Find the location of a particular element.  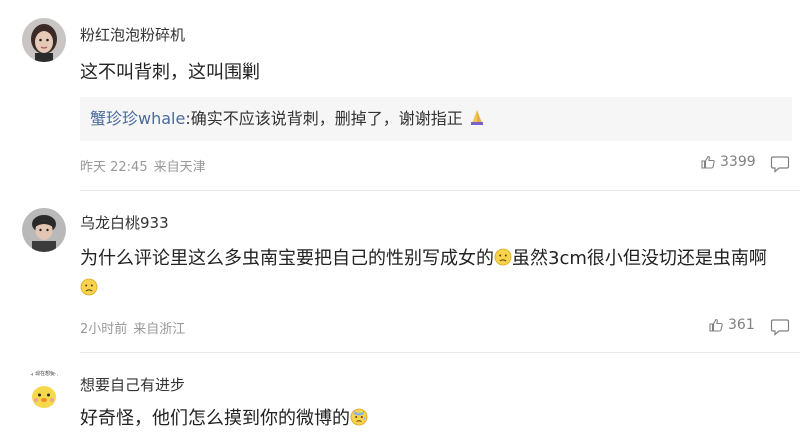

location: 来自天津 is located at coordinates (179, 167).